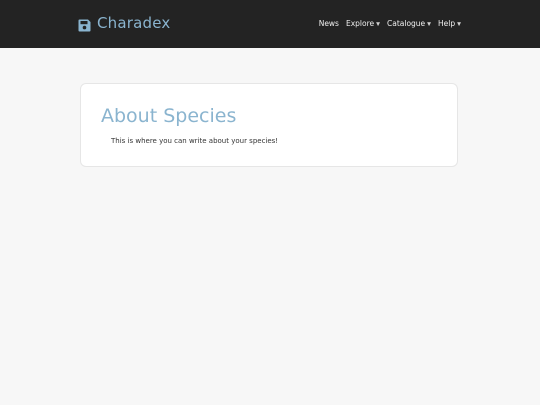  I want to click on nav-item-catalogue: Catalogue ▼, so click(409, 24).